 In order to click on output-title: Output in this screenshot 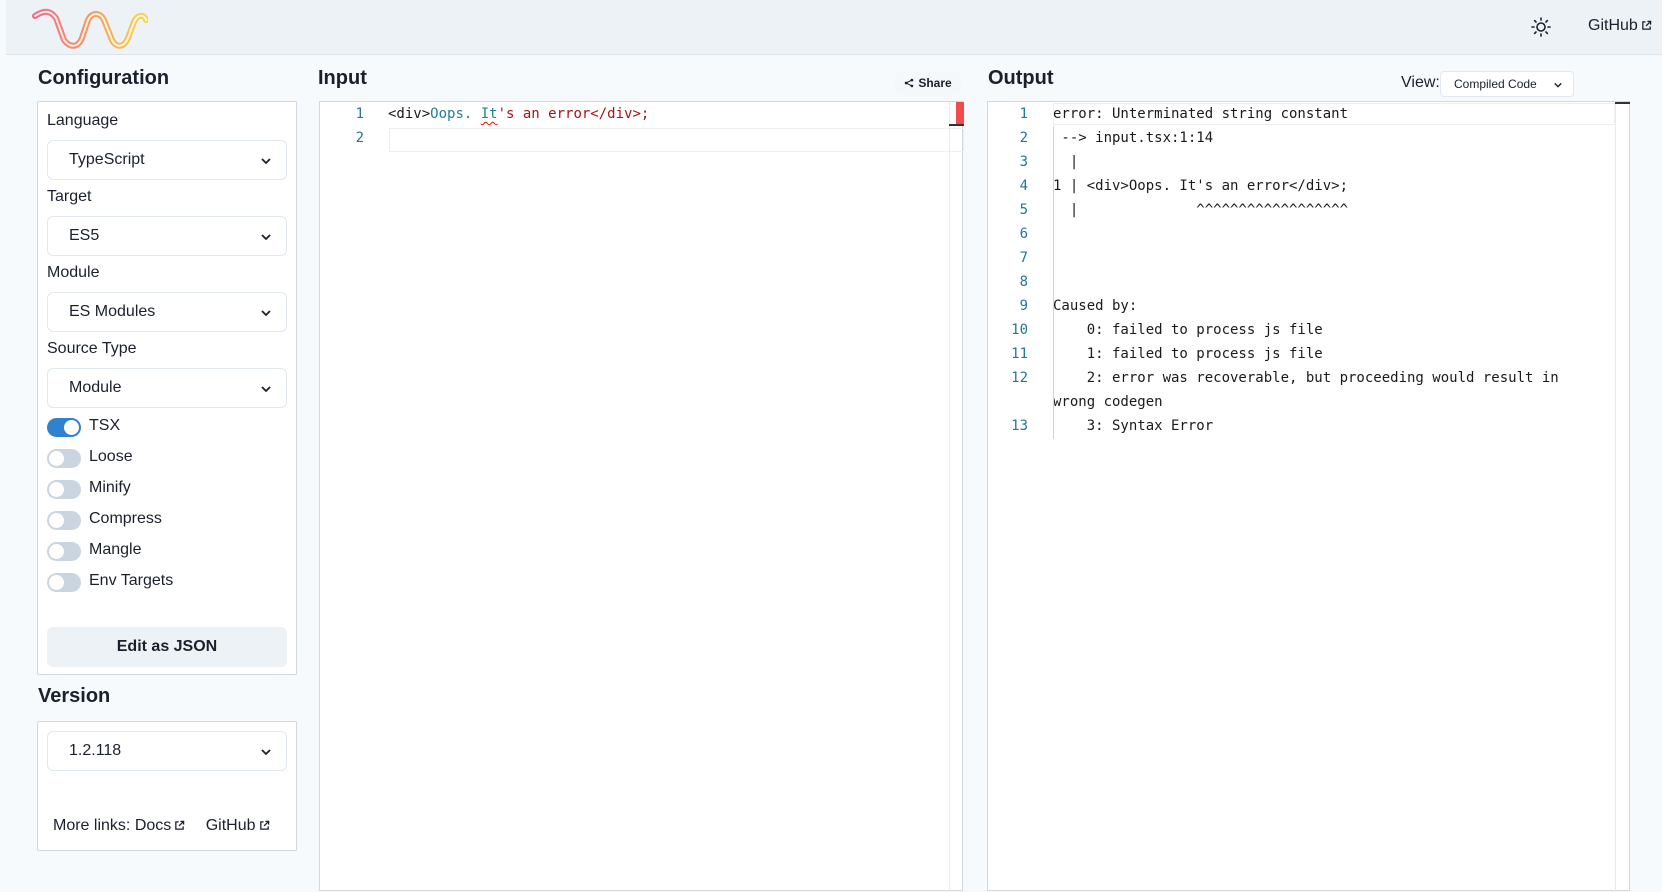, I will do `click(1021, 78)`.